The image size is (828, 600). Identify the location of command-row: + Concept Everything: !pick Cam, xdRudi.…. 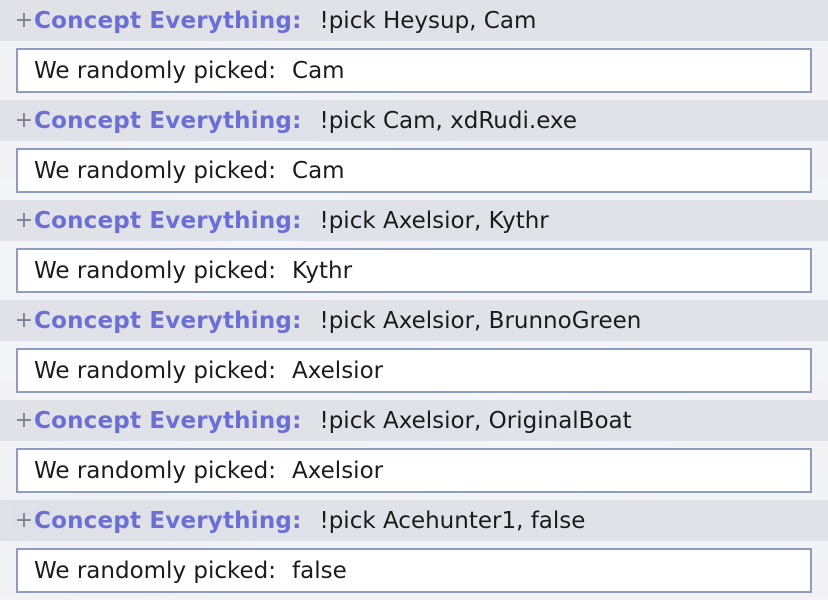
(414, 120).